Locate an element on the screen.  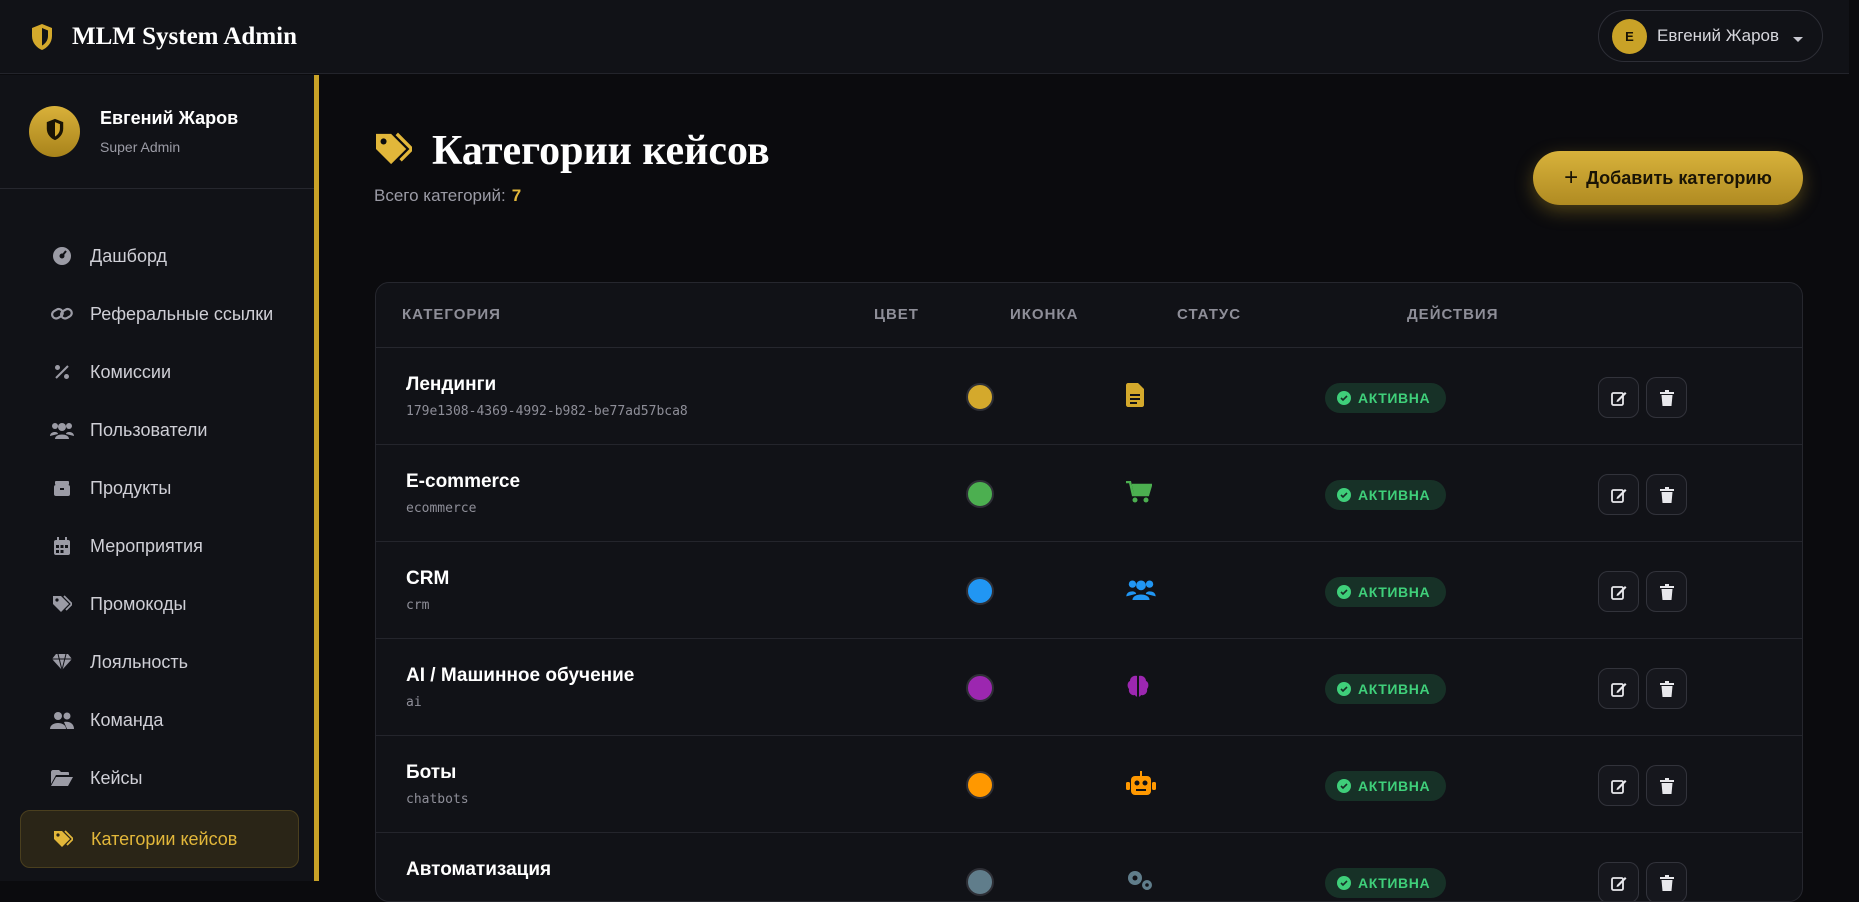
table-row: Автоматизация АКТИВНА is located at coordinates (1089, 867).